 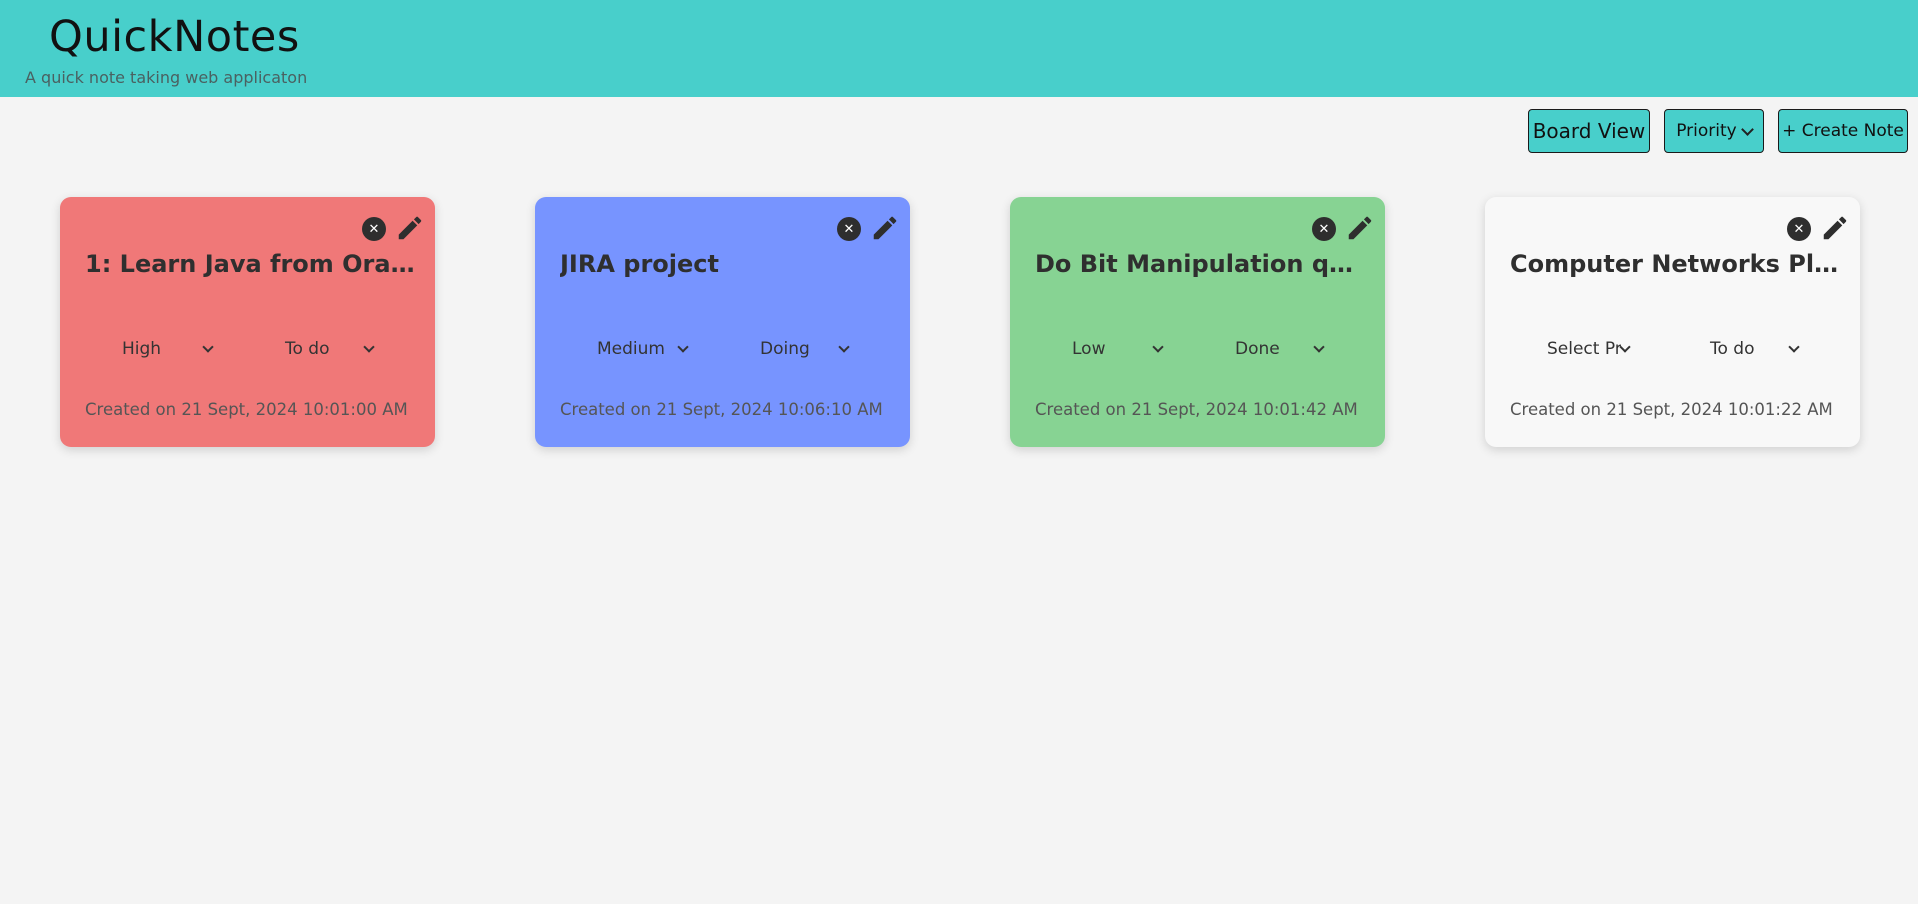 What do you see at coordinates (174, 37) in the screenshot?
I see `app-title: QuickNotes` at bounding box center [174, 37].